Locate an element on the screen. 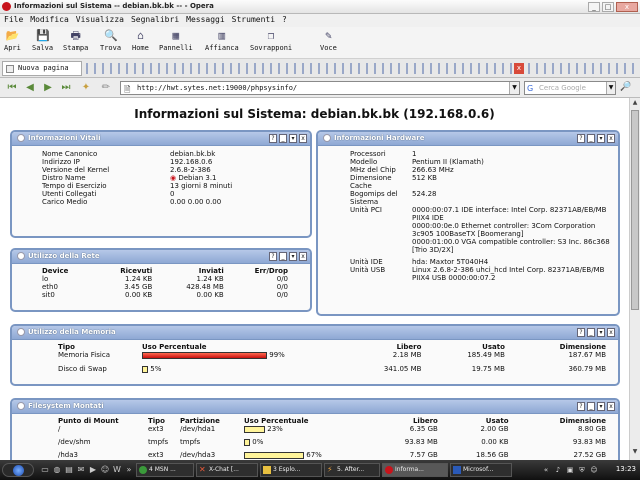 This screenshot has width=640, height=480. menu-segnalibri: Segnalibri is located at coordinates (154, 19).